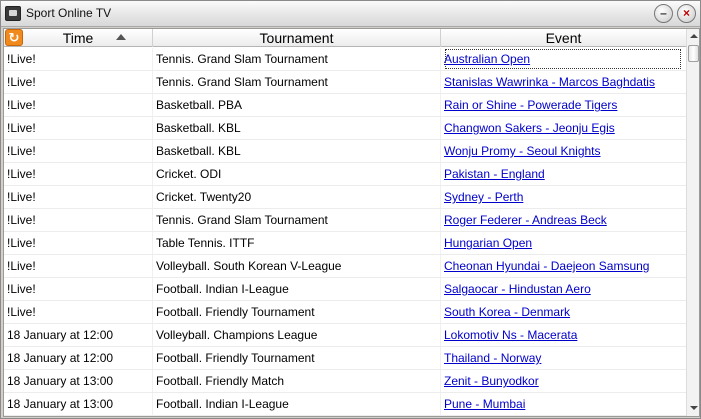 The height and width of the screenshot is (419, 701). What do you see at coordinates (563, 220) in the screenshot?
I see `row-event-link: Roger Federer - Andreas Beck` at bounding box center [563, 220].